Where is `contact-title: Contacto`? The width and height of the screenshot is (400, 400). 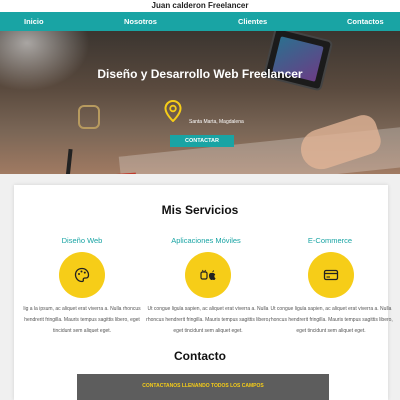
contact-title: Contacto is located at coordinates (200, 356).